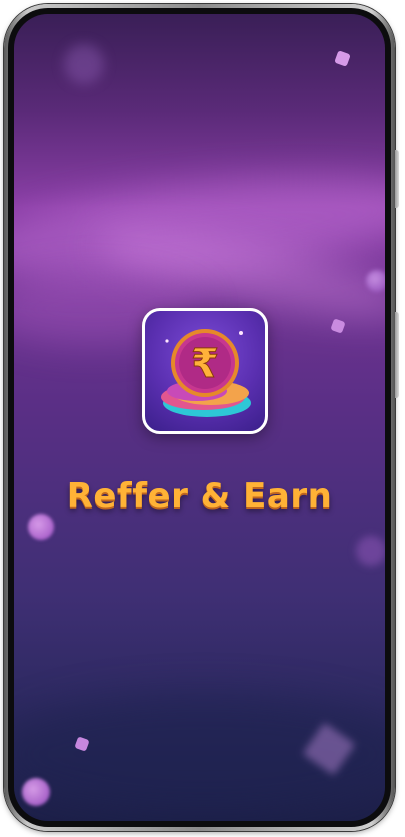  I want to click on app-logo: ₹, so click(205, 371).